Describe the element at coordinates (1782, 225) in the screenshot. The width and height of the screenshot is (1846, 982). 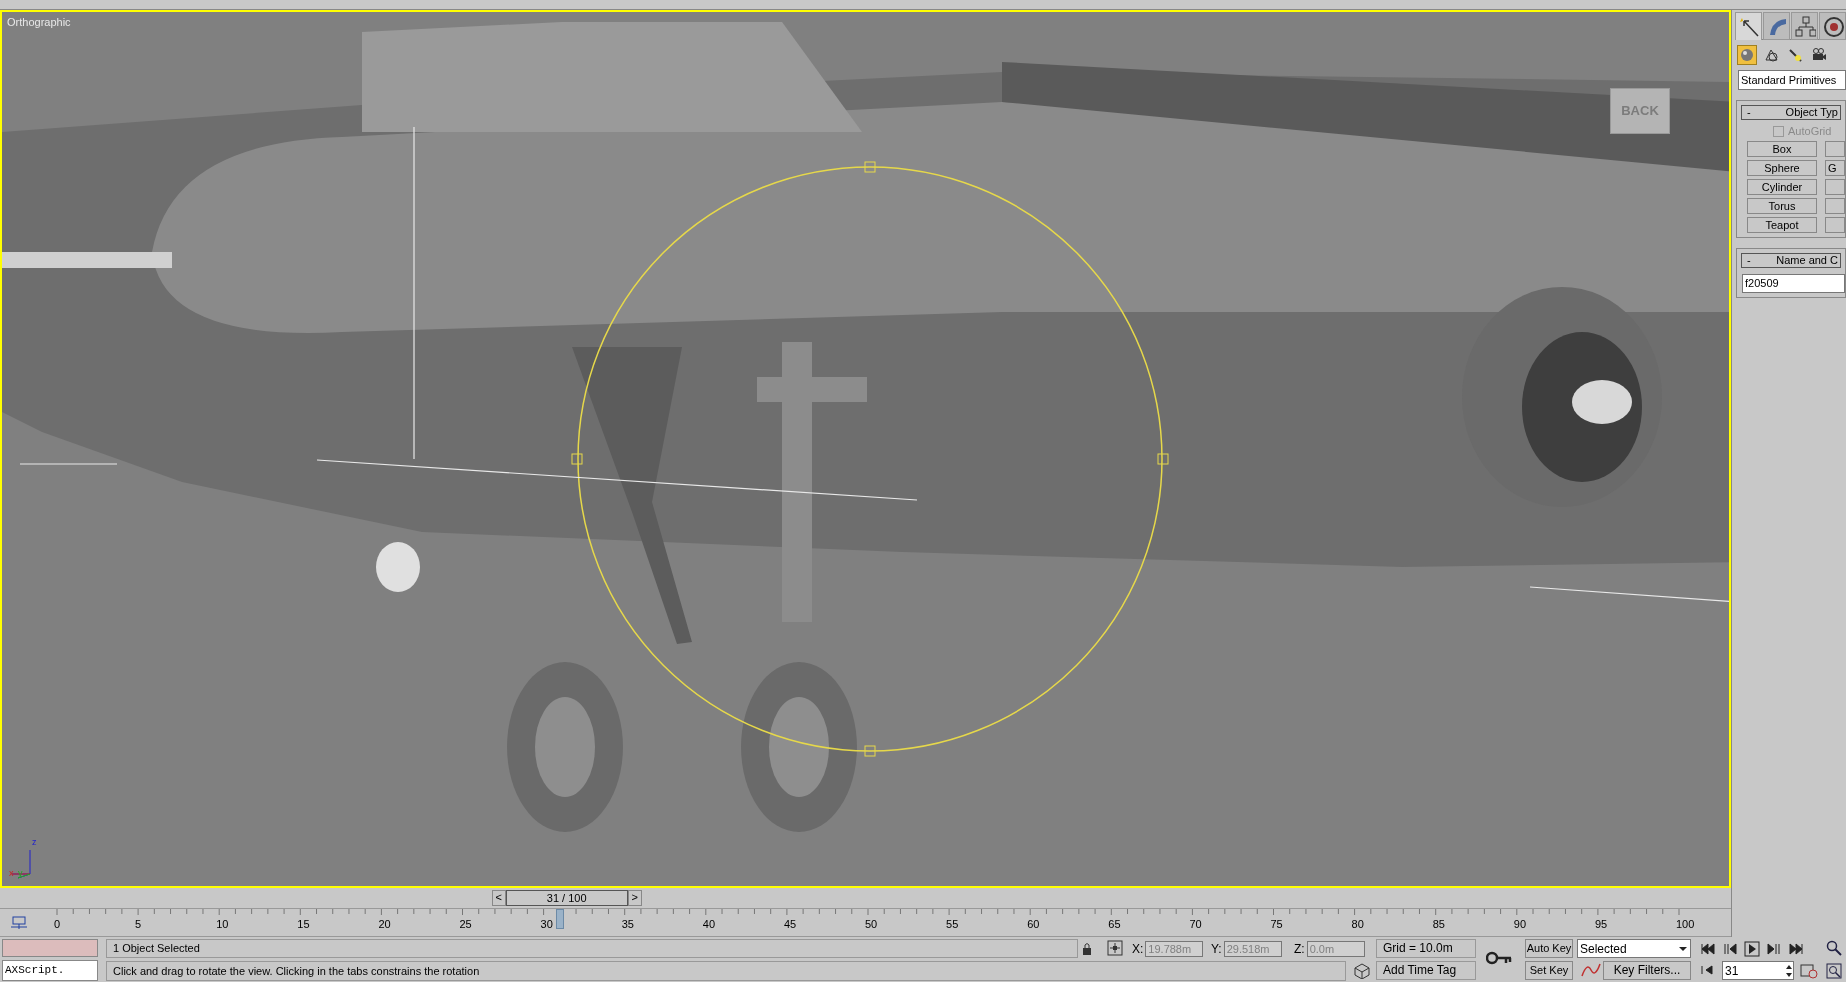
I see `primitive-button: Teapot` at that location.